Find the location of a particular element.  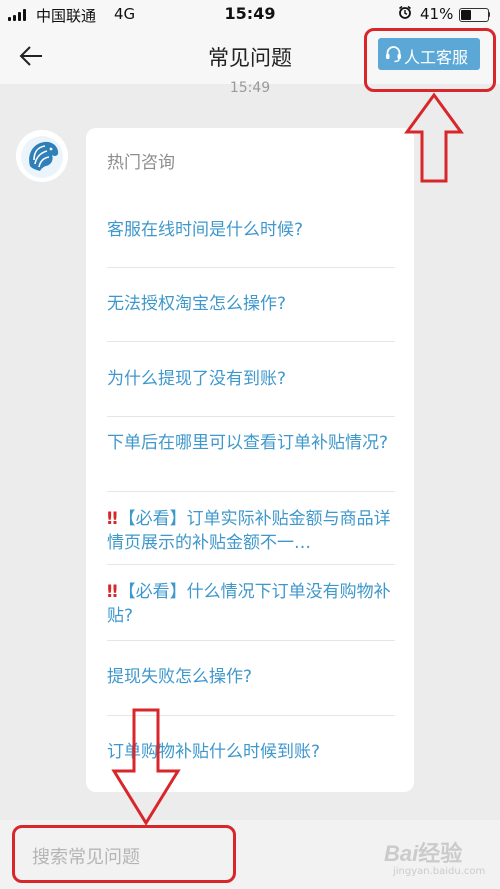

faq-item: 提现失败怎么操作? is located at coordinates (251, 677).